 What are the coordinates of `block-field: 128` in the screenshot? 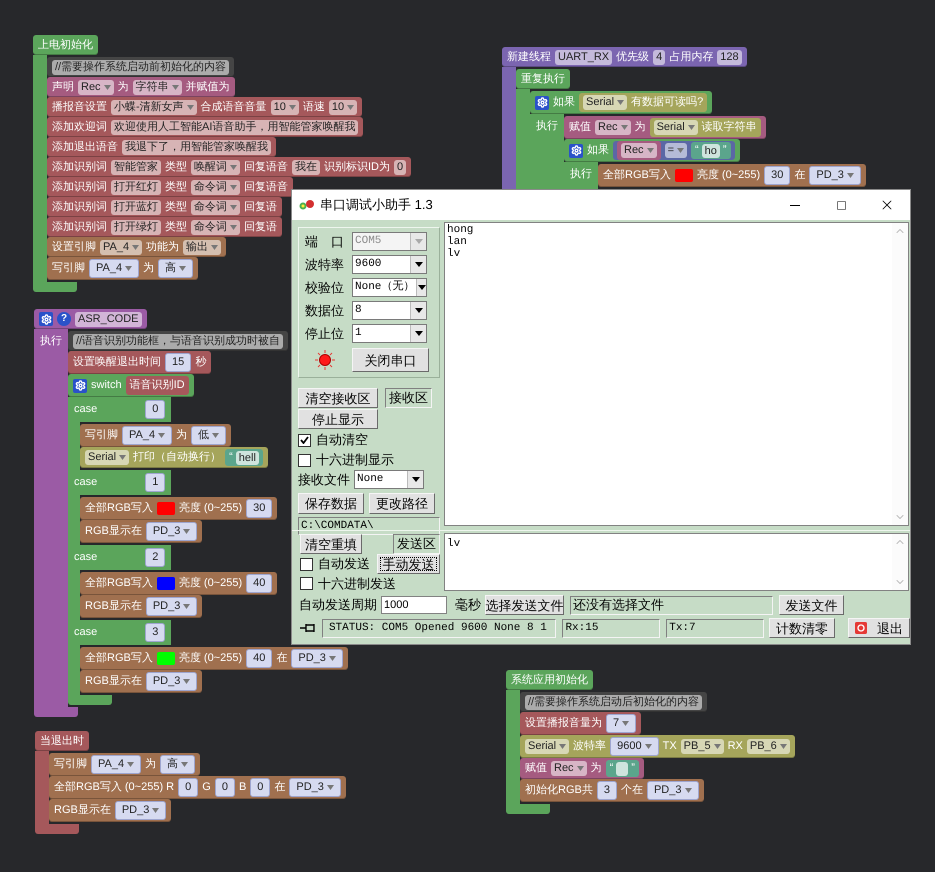 It's located at (729, 57).